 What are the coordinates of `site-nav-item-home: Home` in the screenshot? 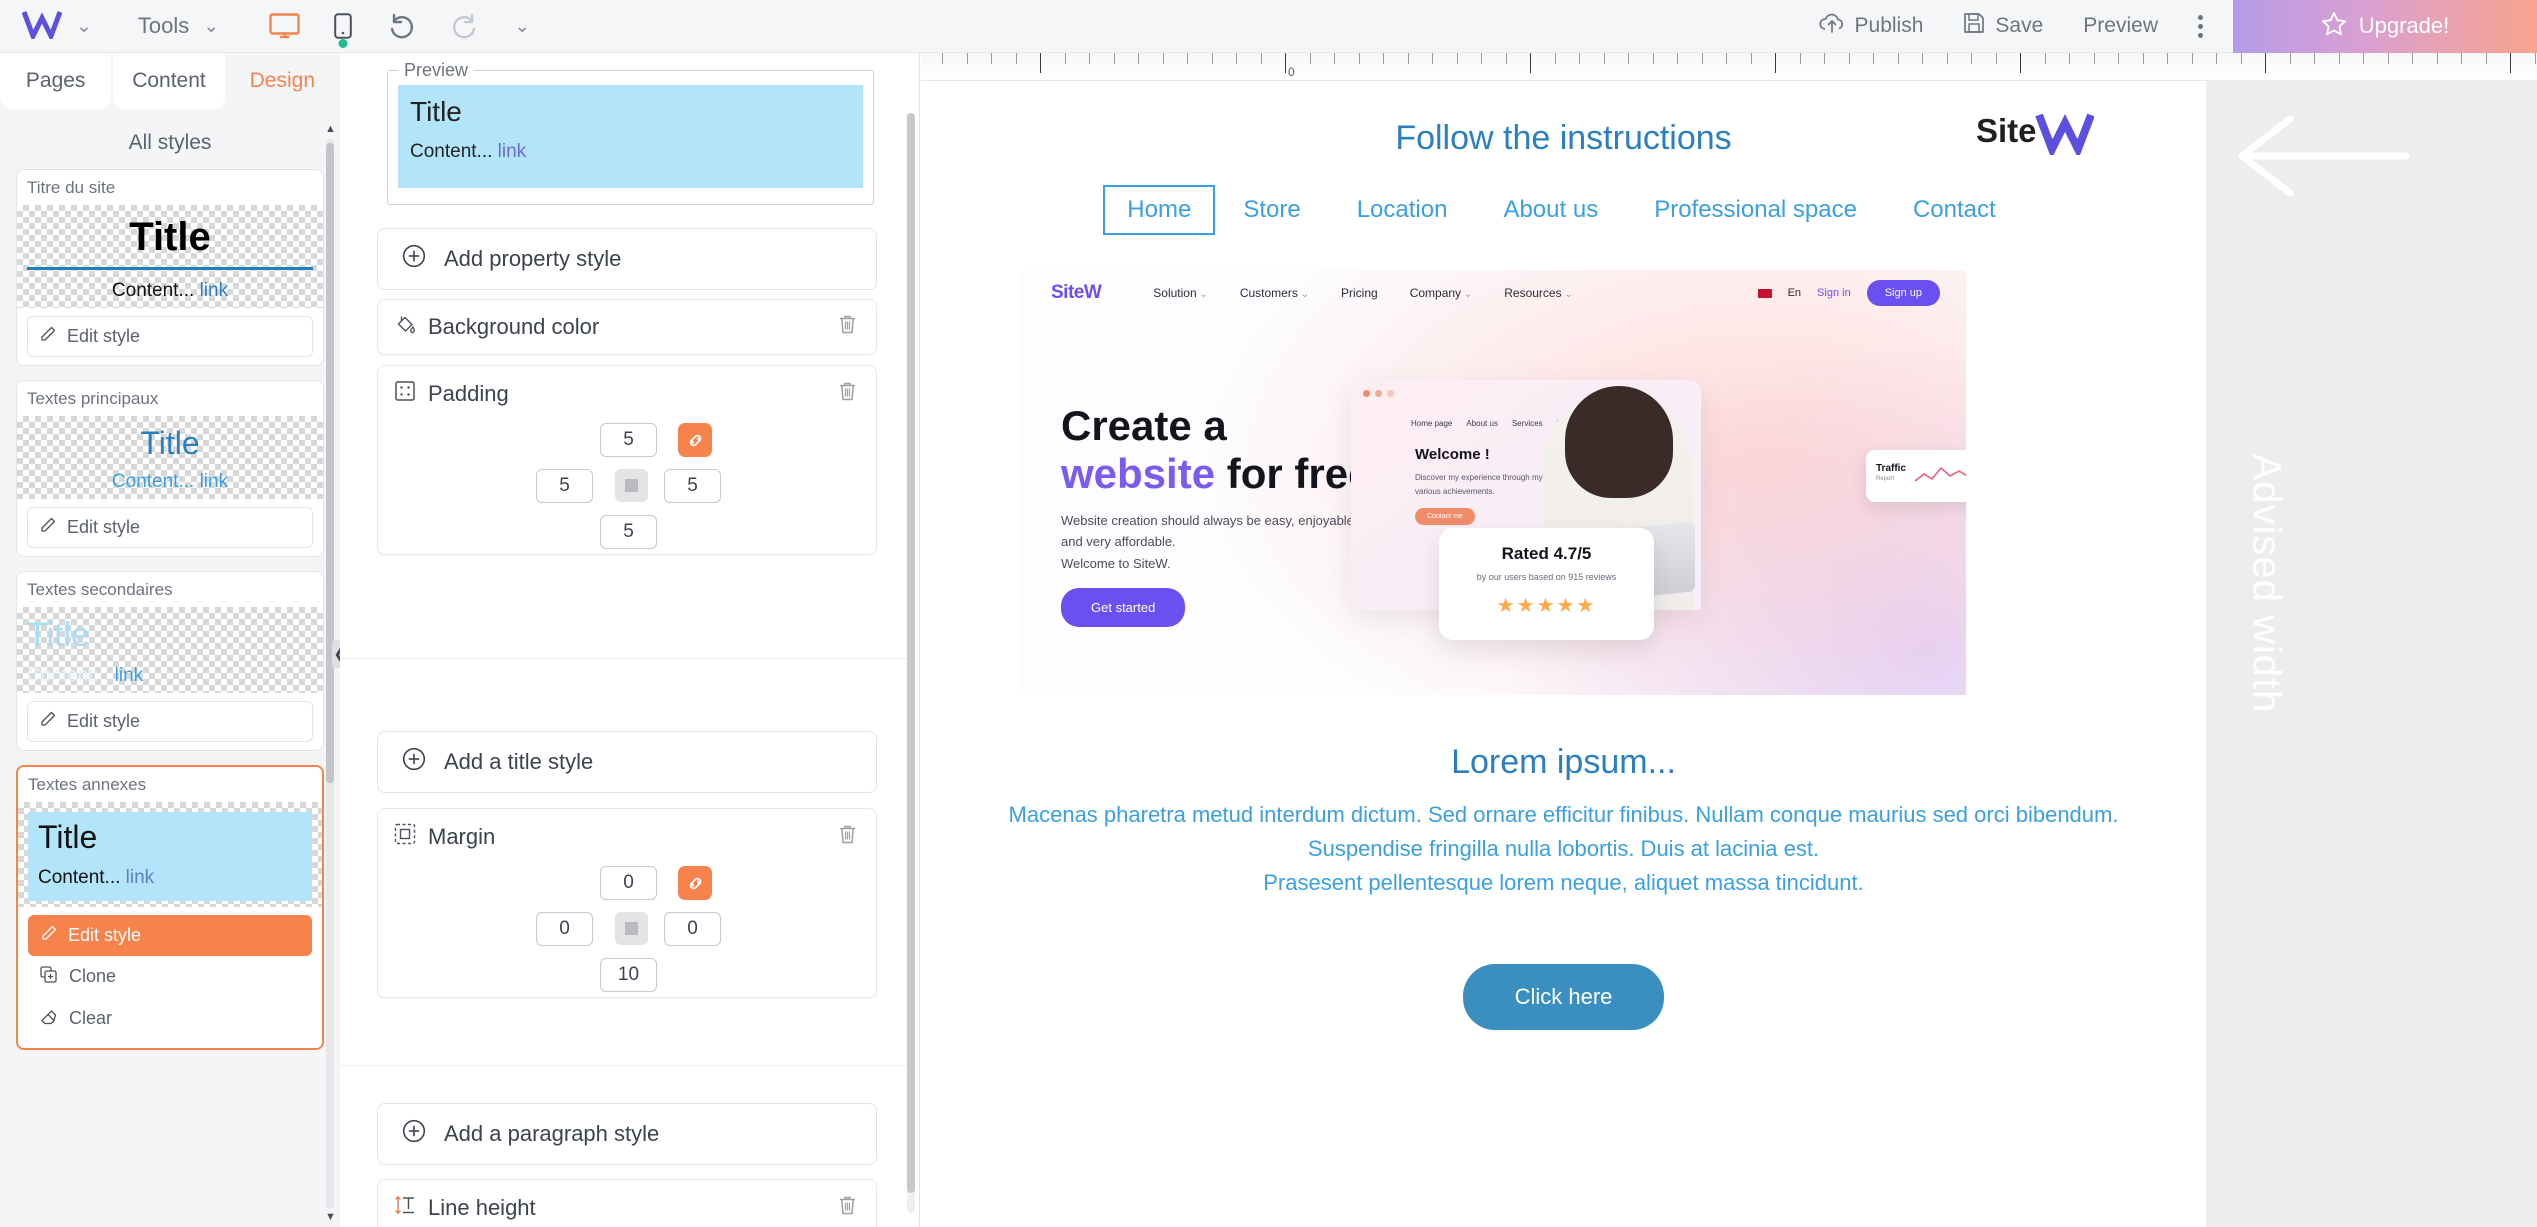 It's located at (1159, 210).